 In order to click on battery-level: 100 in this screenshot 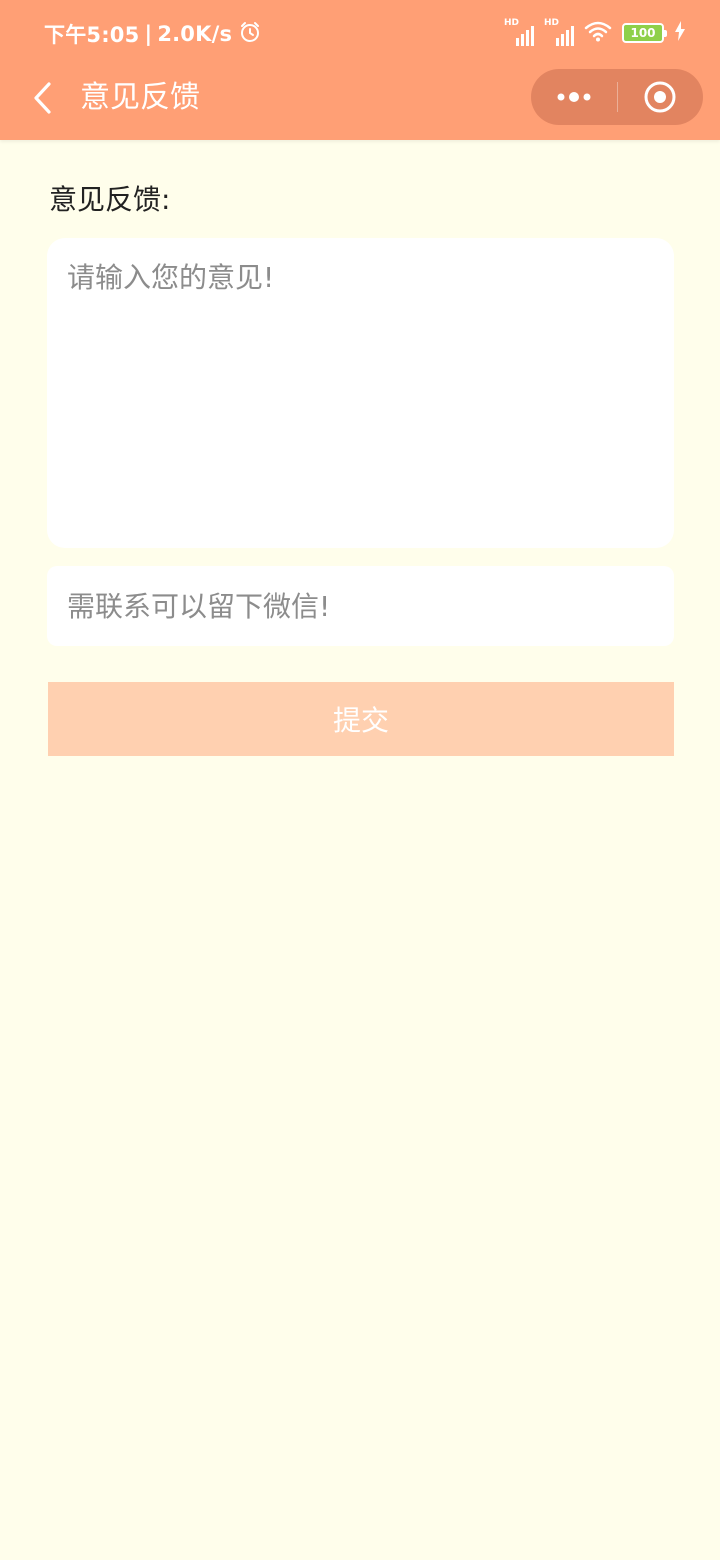, I will do `click(643, 33)`.